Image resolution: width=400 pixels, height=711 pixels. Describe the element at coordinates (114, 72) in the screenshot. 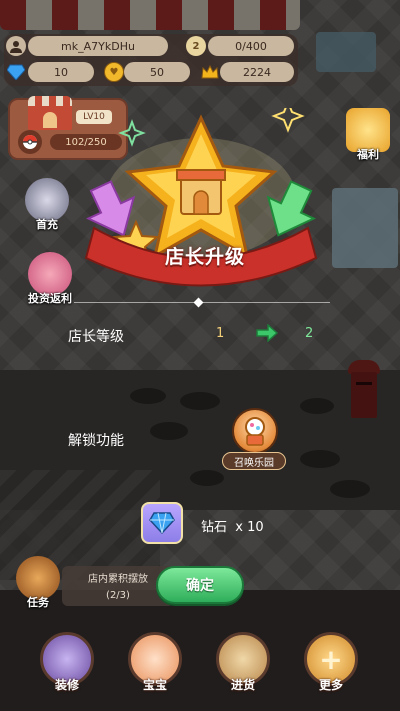

I see `coin-icon: ♥` at that location.